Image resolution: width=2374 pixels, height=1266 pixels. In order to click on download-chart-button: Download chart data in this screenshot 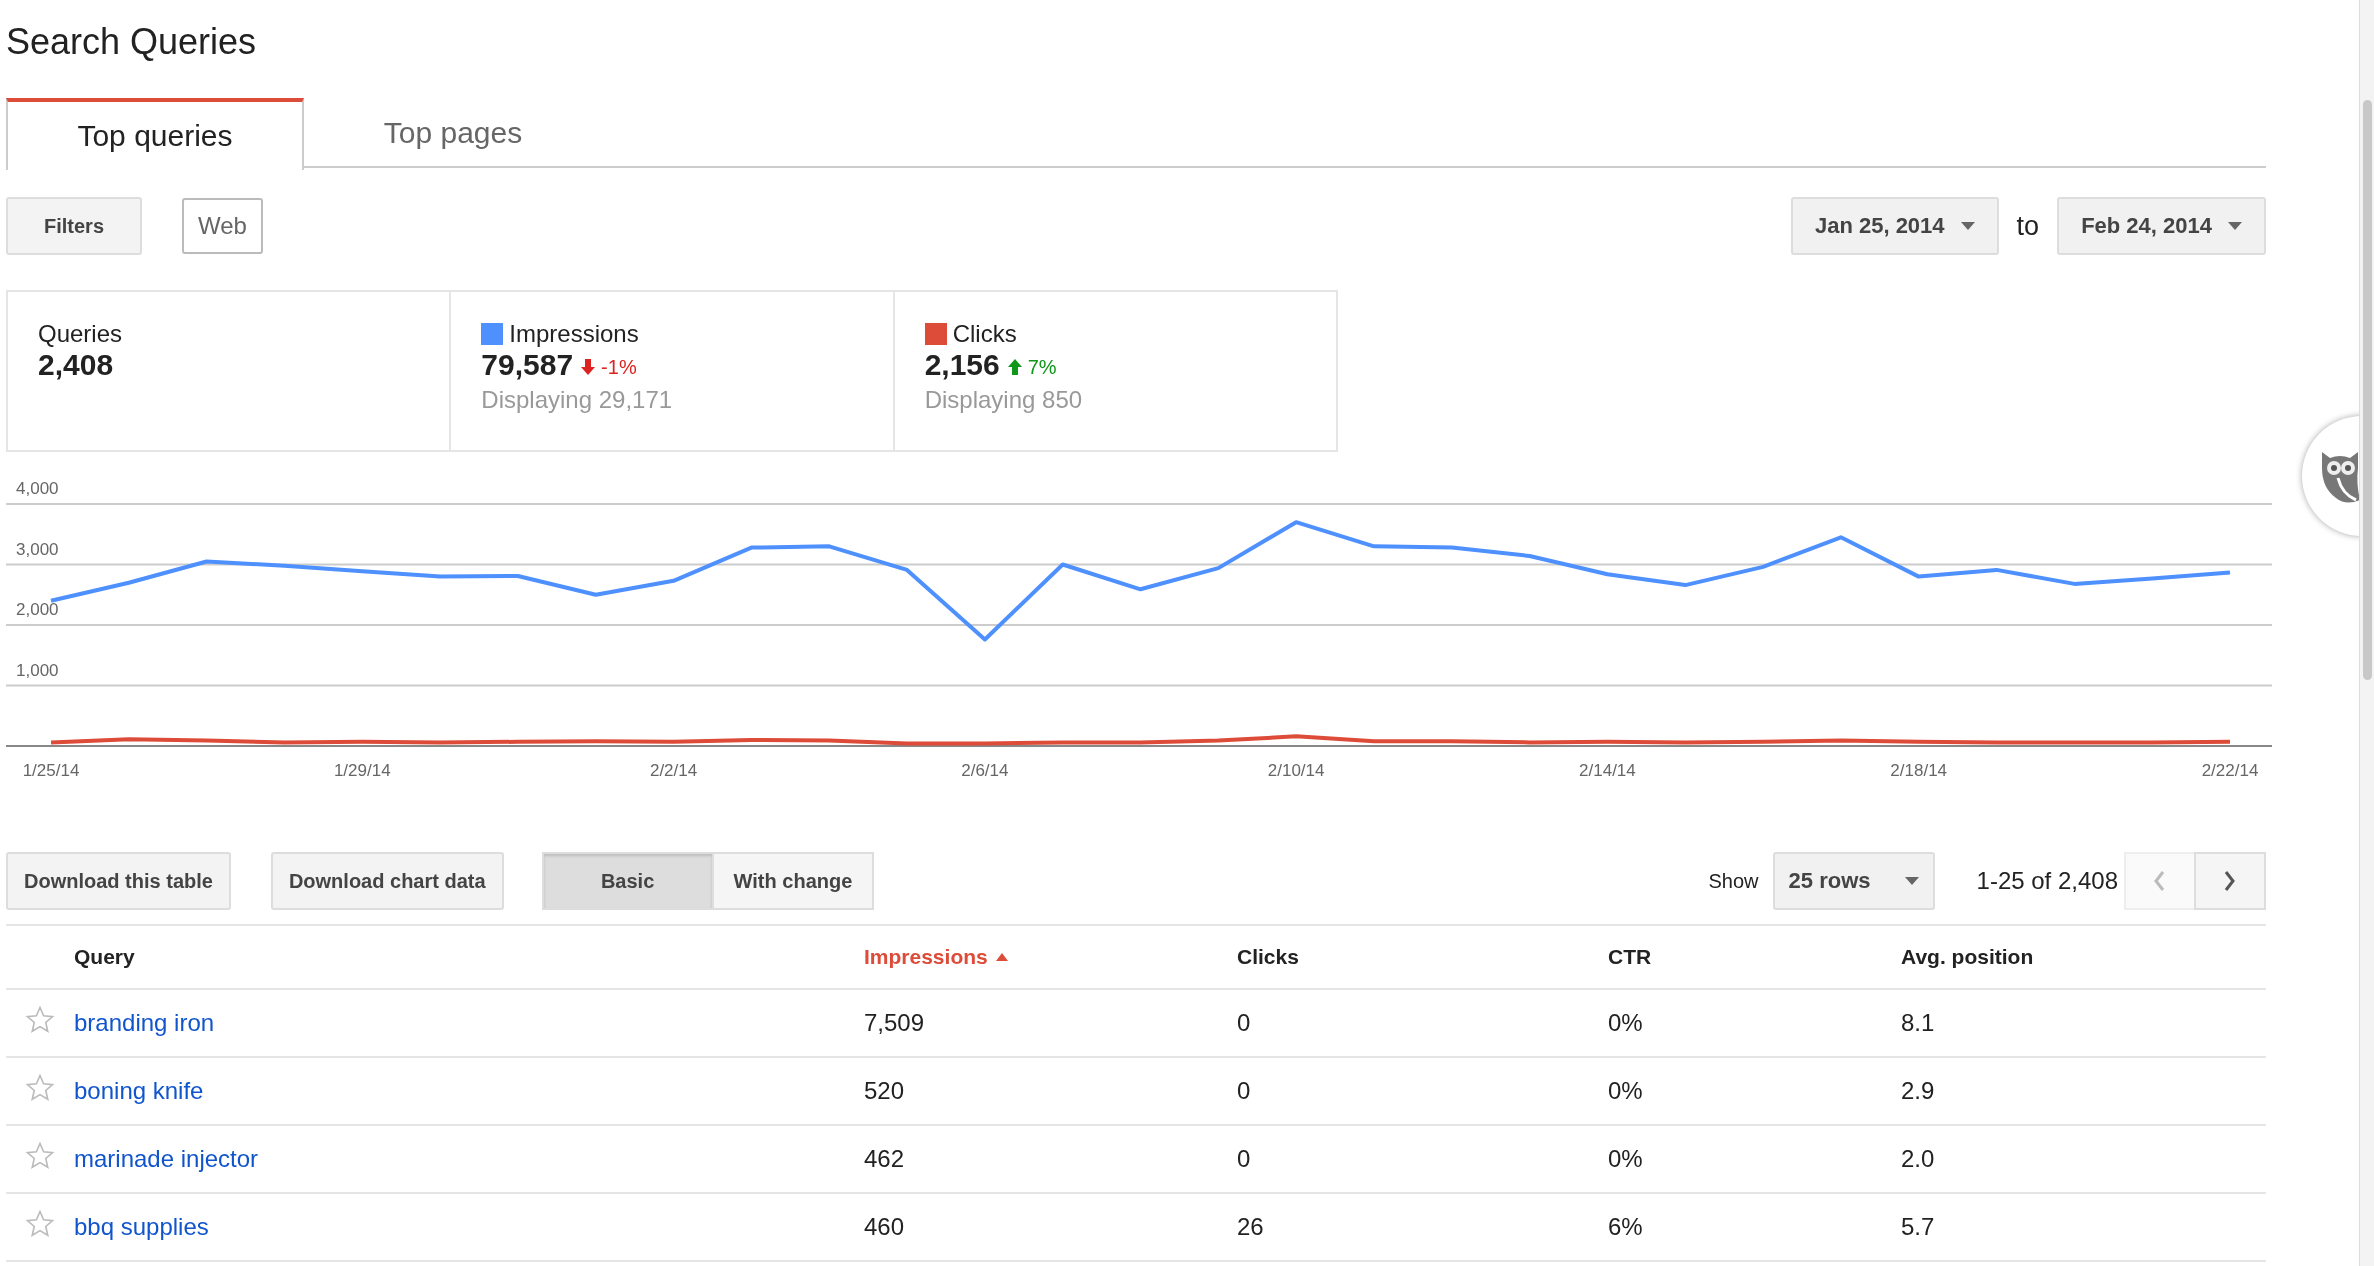, I will do `click(387, 881)`.